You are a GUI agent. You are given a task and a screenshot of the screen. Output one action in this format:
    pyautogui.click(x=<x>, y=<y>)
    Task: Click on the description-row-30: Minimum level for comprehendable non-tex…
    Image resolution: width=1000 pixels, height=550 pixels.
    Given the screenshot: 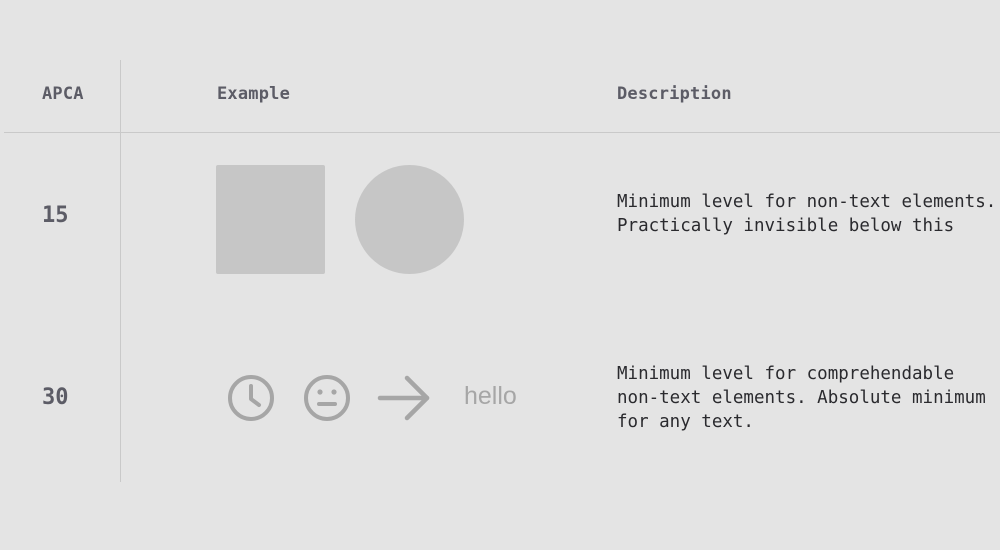 What is the action you would take?
    pyautogui.click(x=801, y=398)
    